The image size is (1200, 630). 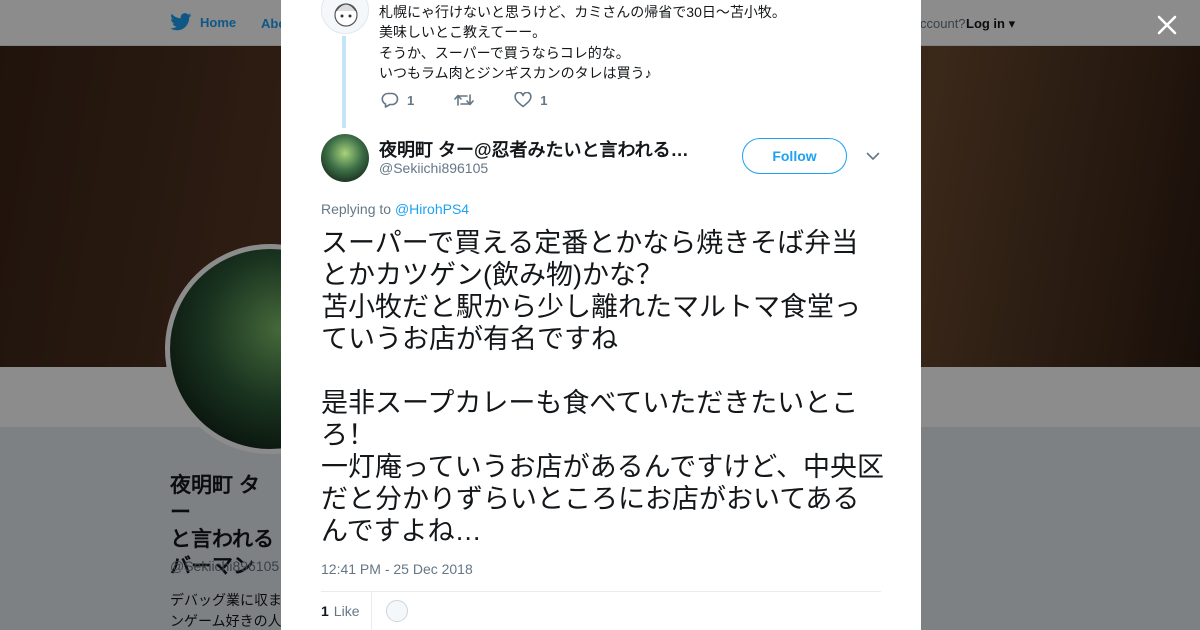 I want to click on avatar-drawing, so click(x=346, y=15).